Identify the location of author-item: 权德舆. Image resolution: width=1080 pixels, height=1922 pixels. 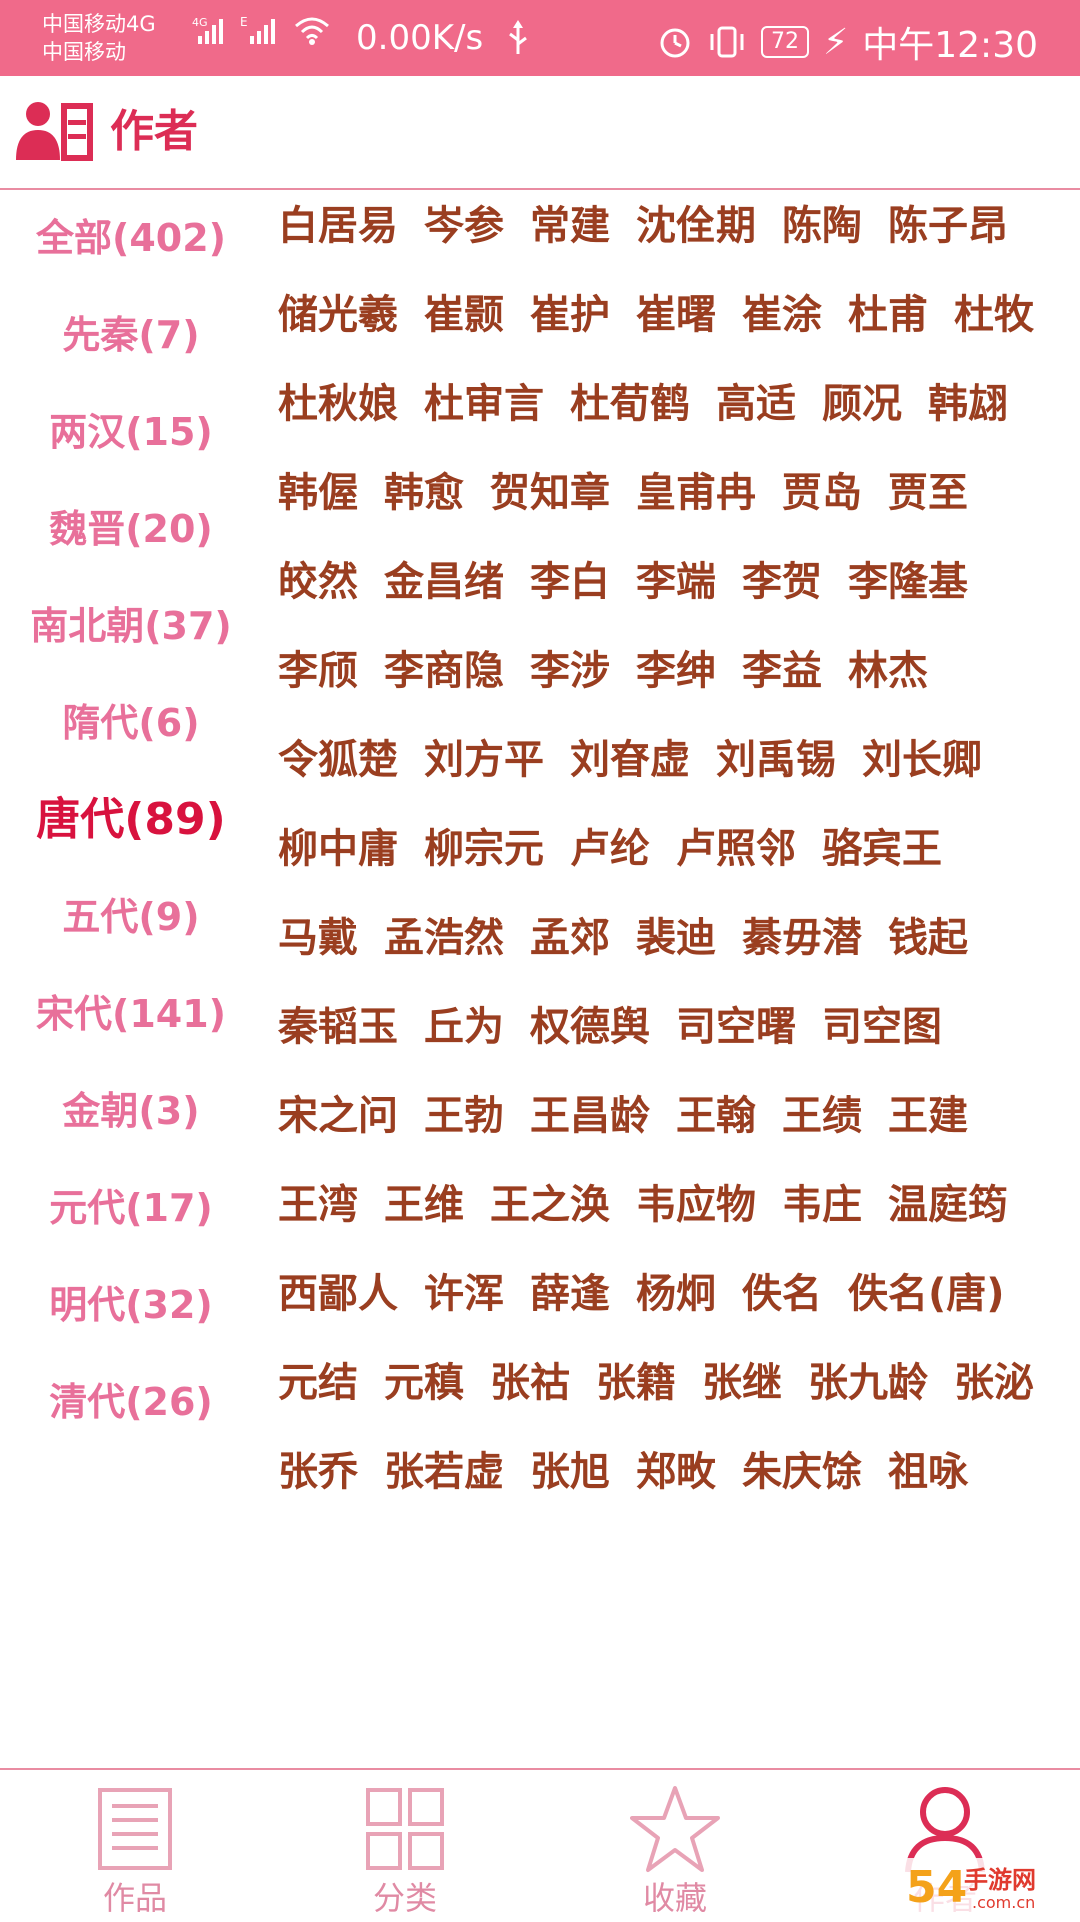
(590, 1027).